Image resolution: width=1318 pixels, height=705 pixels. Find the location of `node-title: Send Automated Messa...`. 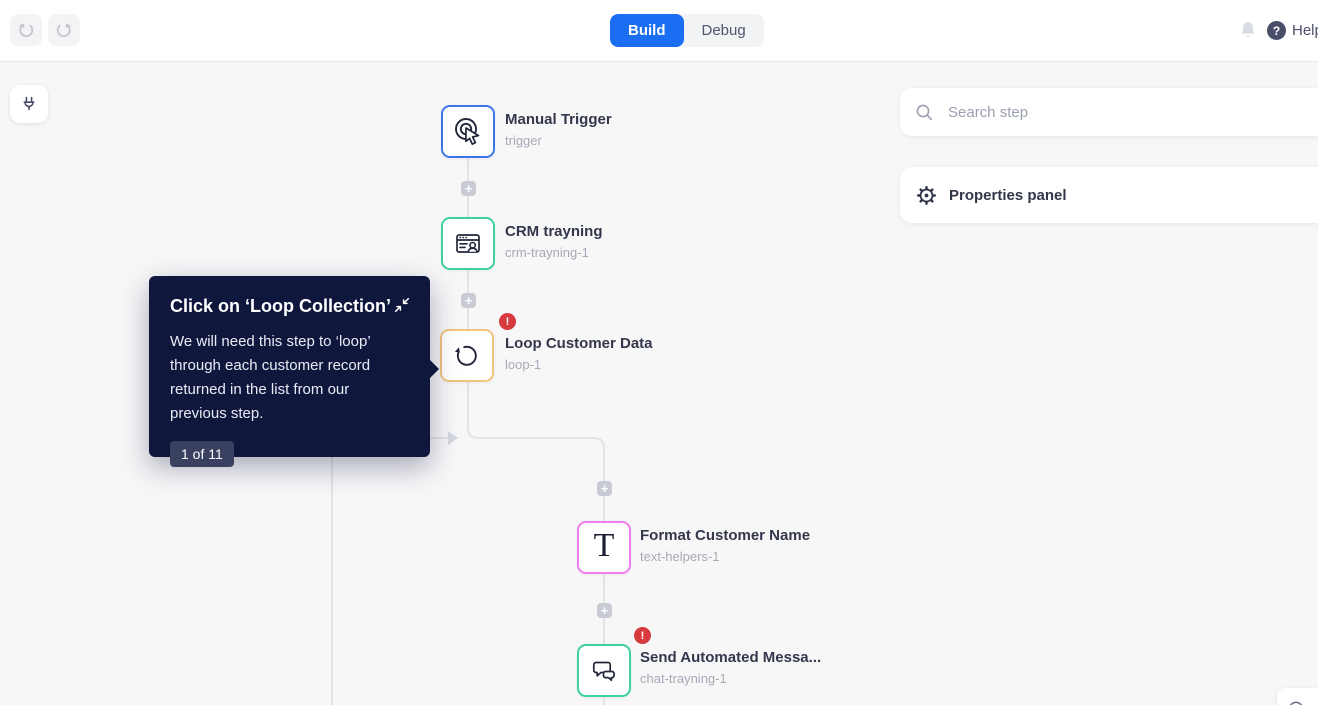

node-title: Send Automated Messa... is located at coordinates (731, 657).